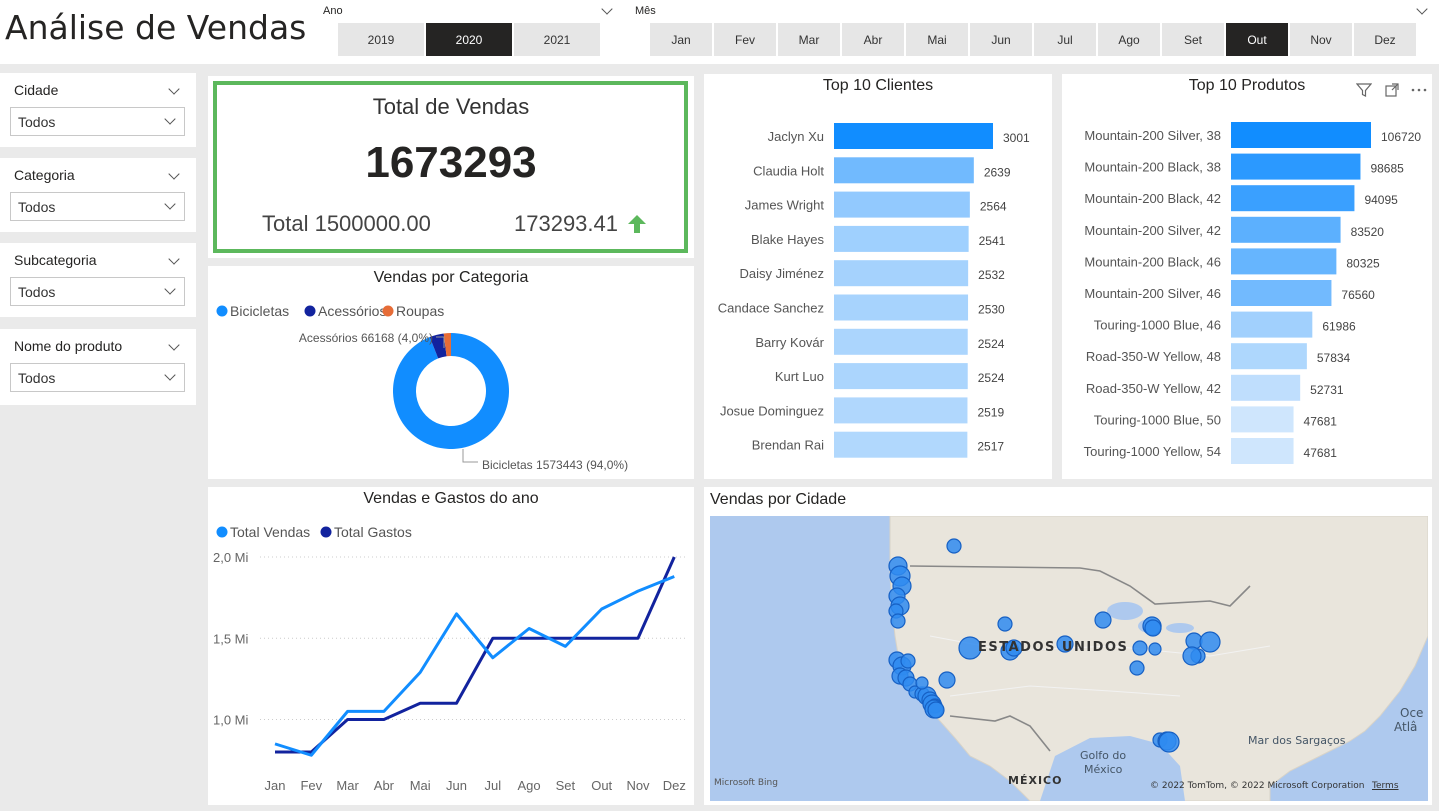 This screenshot has height=811, width=1439. Describe the element at coordinates (1152, 230) in the screenshot. I see `bar-category-label: Mountain-200 Silver, 42` at that location.